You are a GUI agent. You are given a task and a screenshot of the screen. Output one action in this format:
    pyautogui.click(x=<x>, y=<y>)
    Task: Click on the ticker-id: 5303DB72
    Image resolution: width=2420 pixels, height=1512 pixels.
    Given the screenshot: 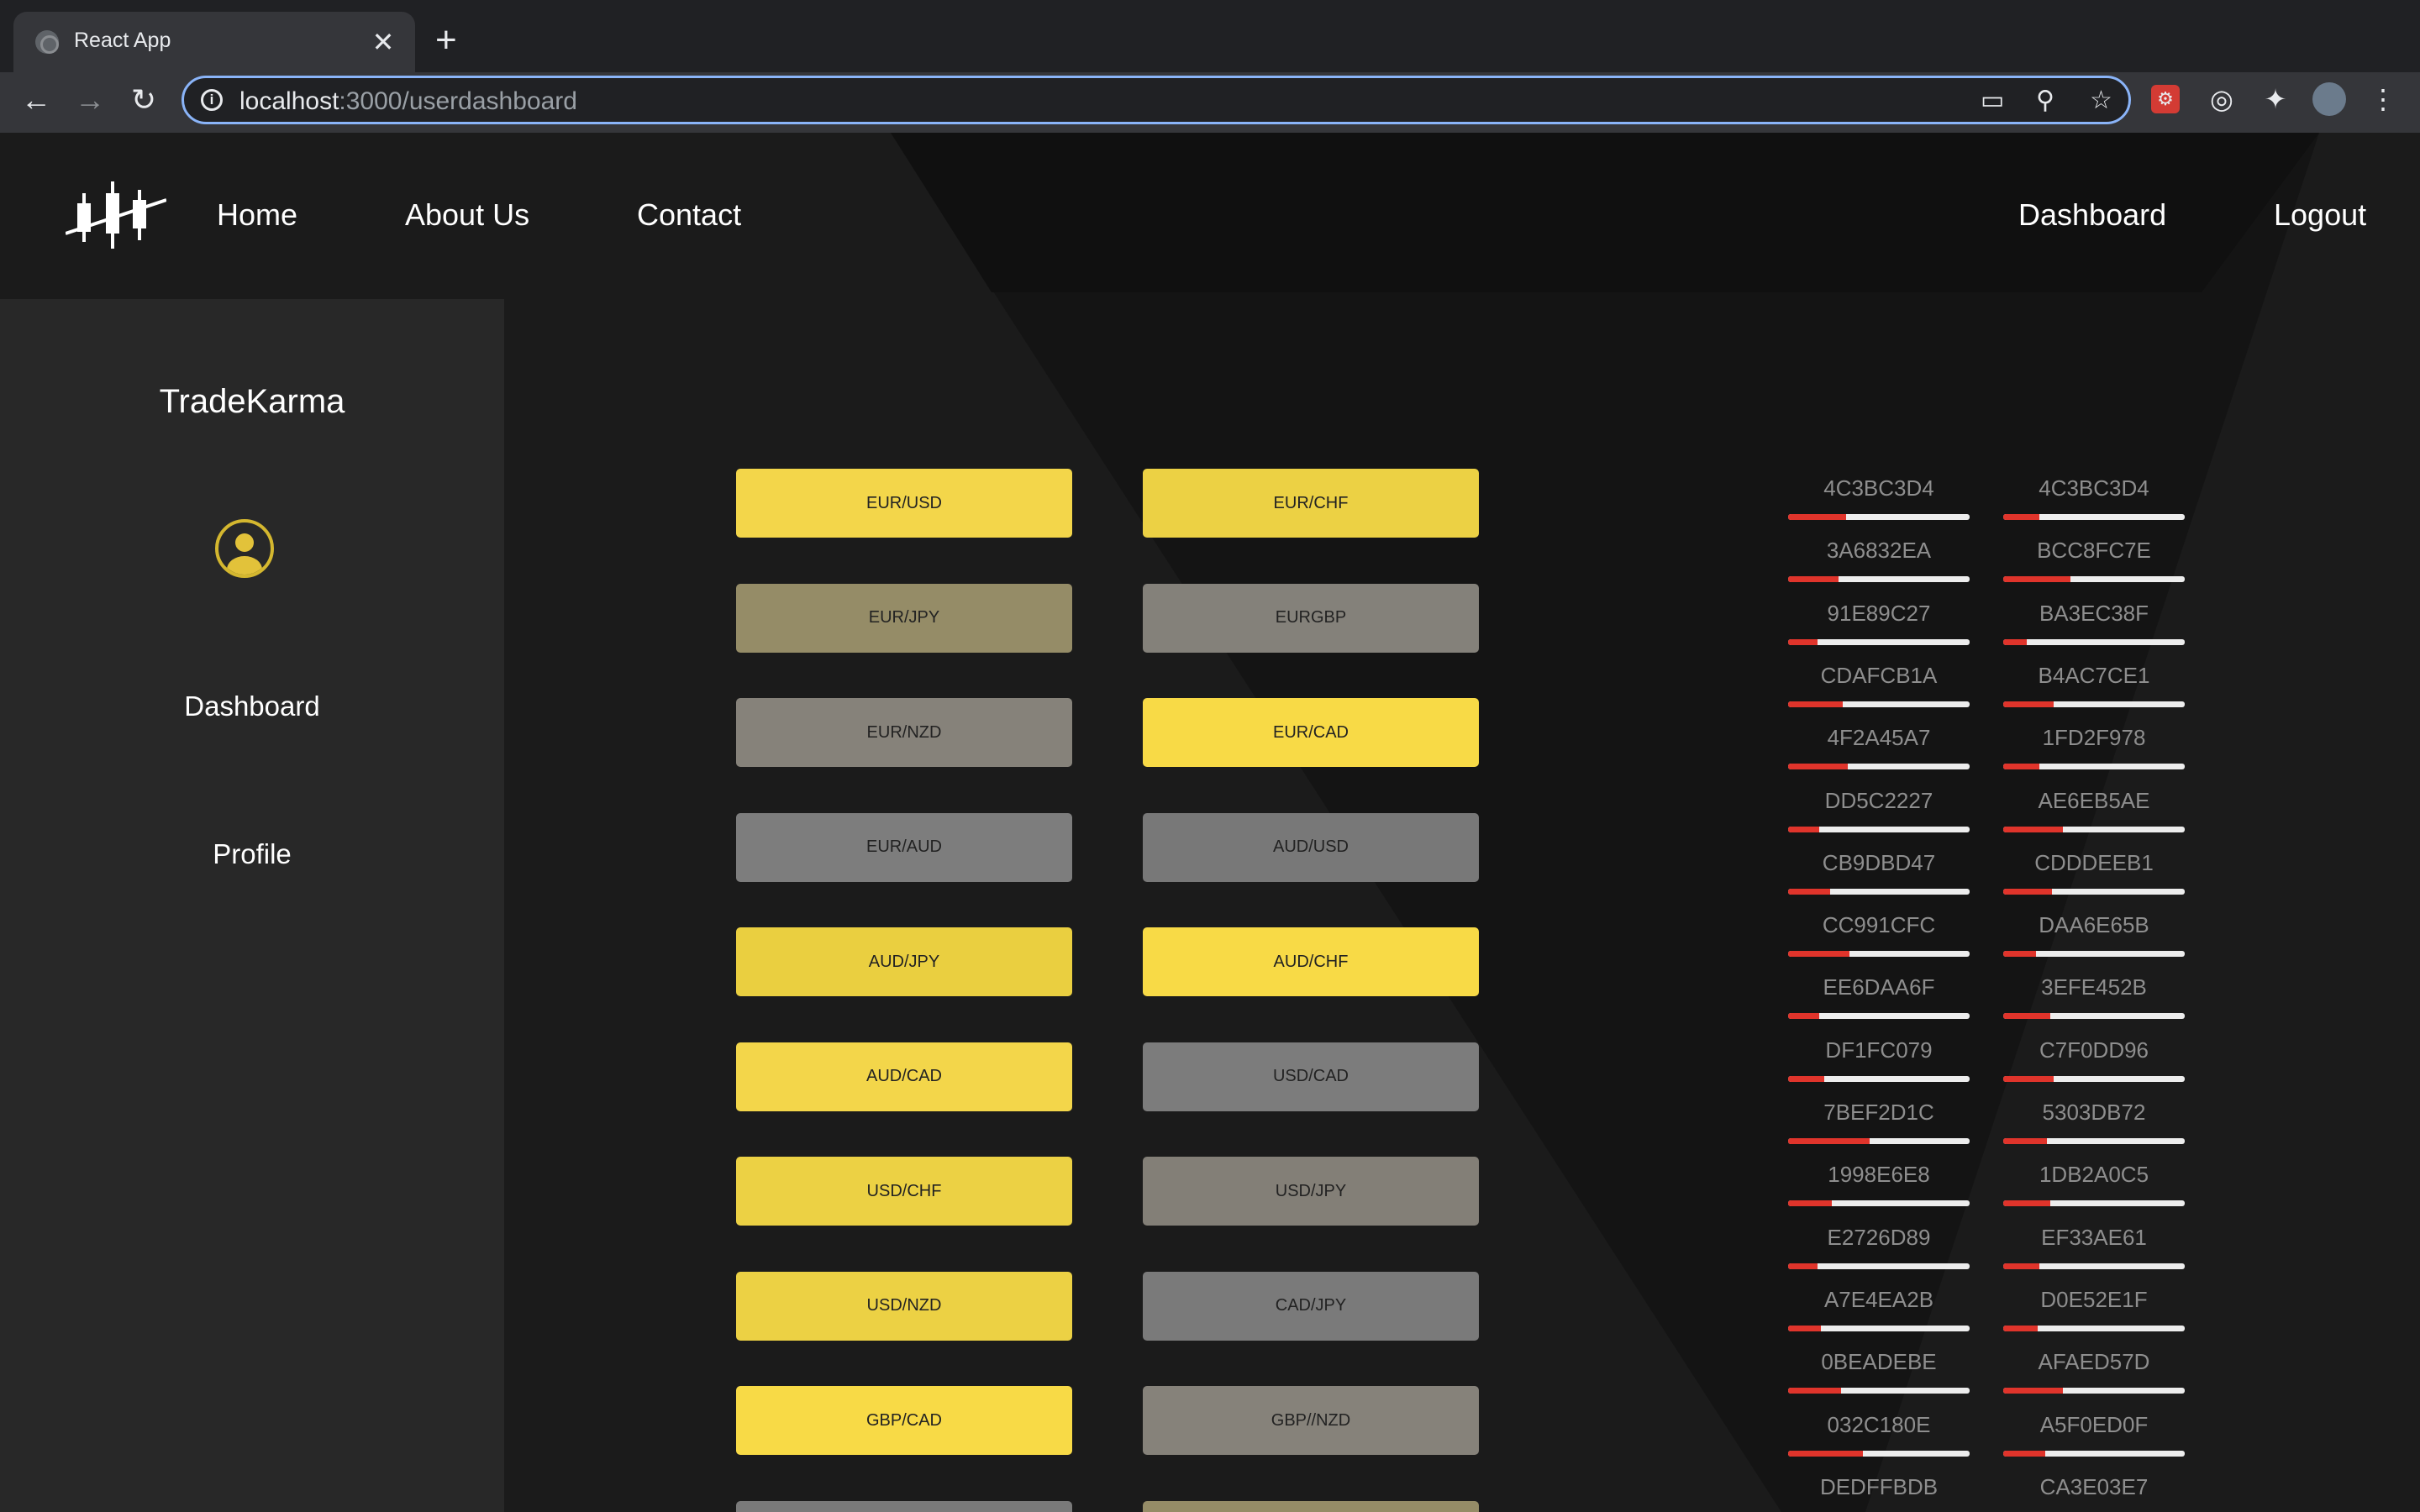 What is the action you would take?
    pyautogui.click(x=2094, y=1112)
    